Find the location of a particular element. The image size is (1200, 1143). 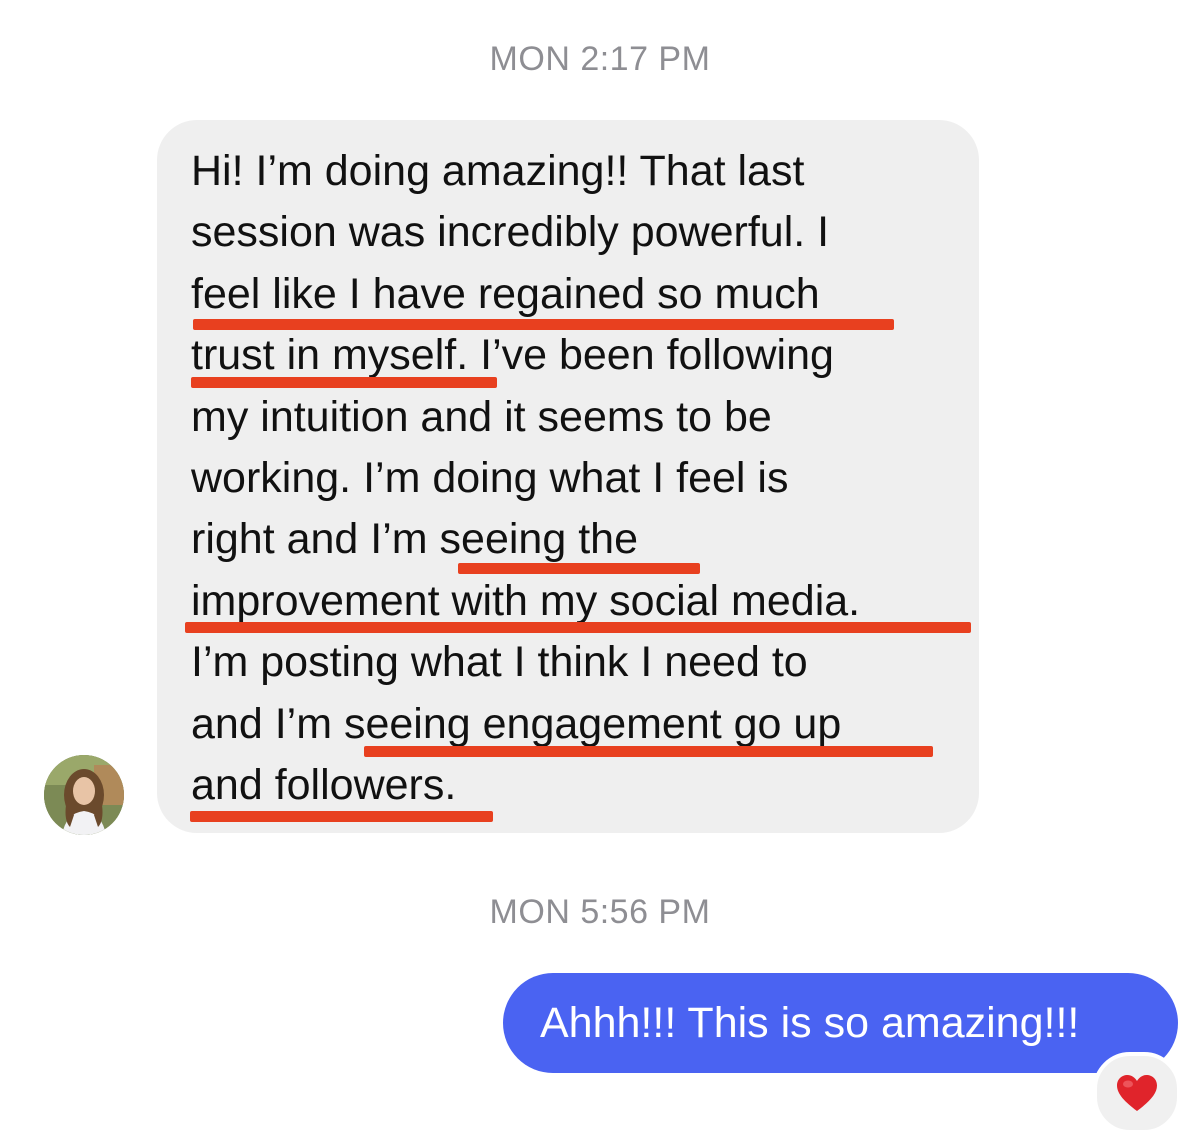

message-line: session was incredibly powerful. I is located at coordinates (510, 232).